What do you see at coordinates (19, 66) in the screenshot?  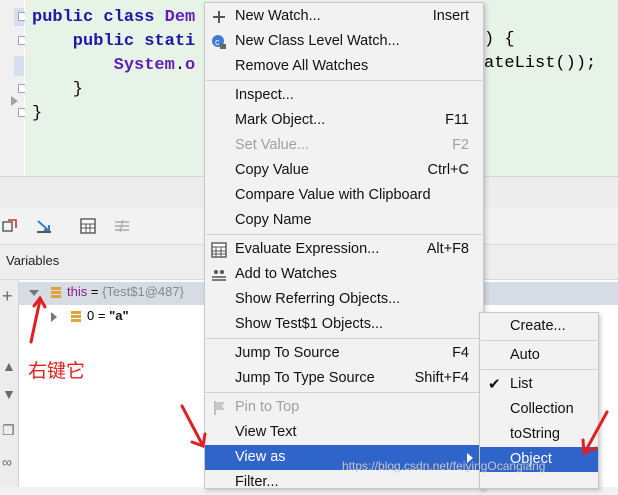 I see `gutter-mark` at bounding box center [19, 66].